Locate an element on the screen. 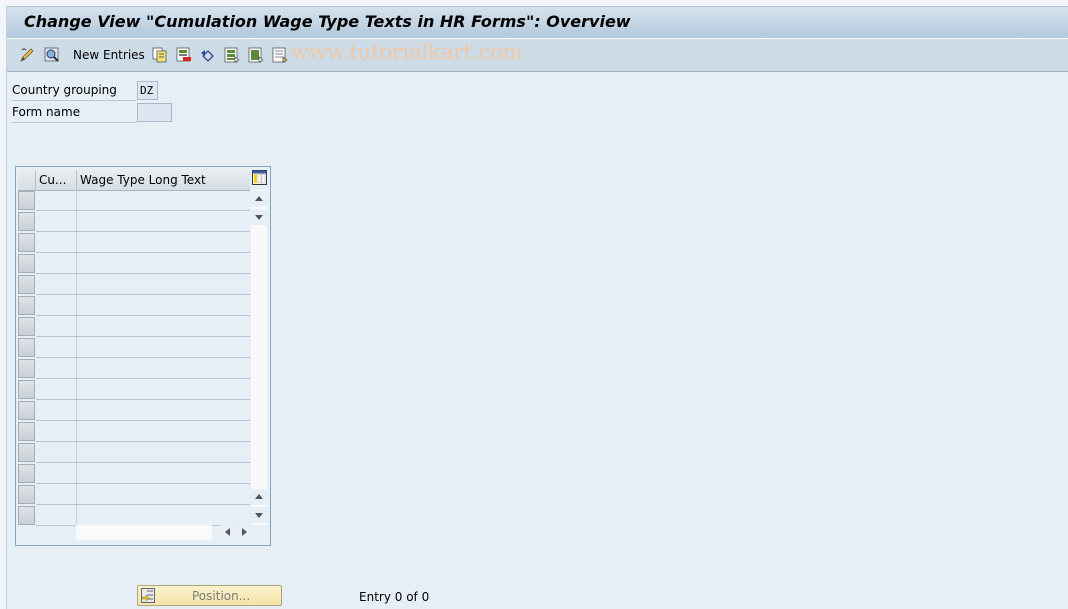  new-entries-button: New Entries is located at coordinates (109, 55).